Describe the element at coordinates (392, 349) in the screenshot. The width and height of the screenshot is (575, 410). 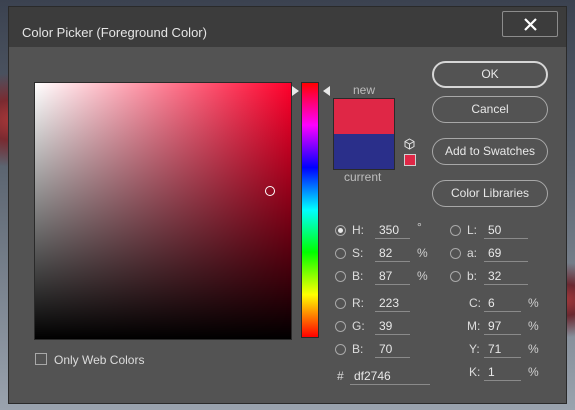
I see `rgb-b-field: 70` at that location.